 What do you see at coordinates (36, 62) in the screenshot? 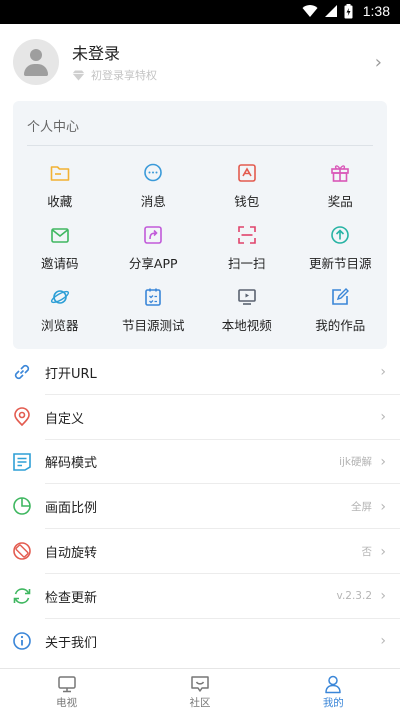
I see `avatar` at bounding box center [36, 62].